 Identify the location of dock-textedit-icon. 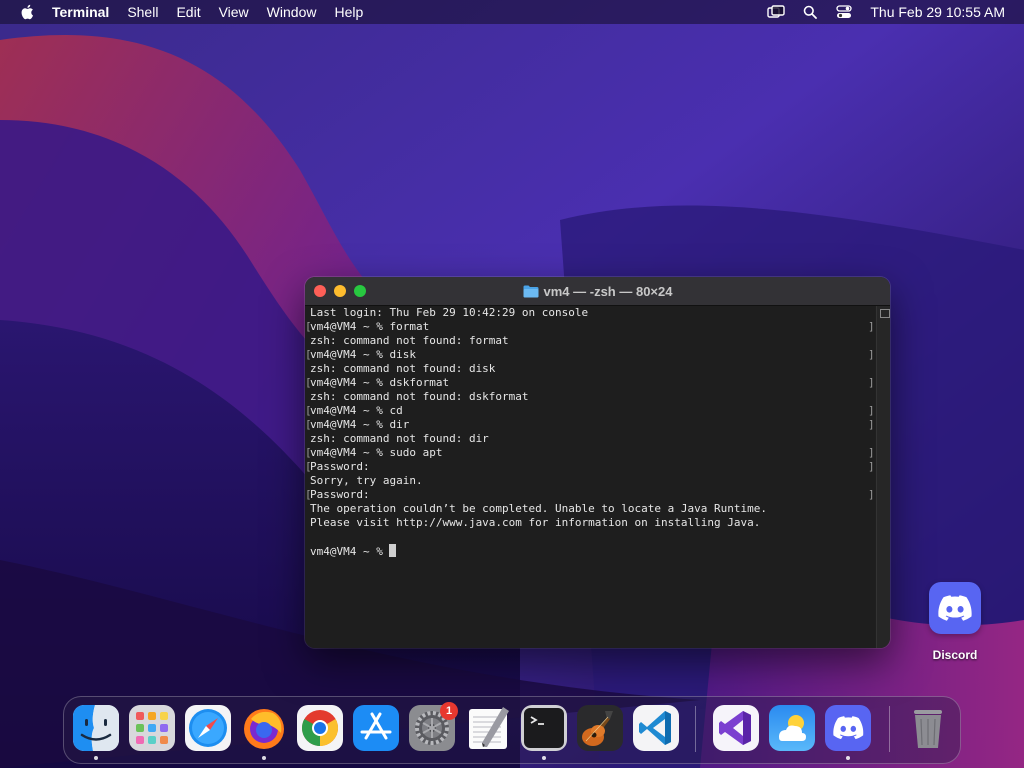
(488, 728).